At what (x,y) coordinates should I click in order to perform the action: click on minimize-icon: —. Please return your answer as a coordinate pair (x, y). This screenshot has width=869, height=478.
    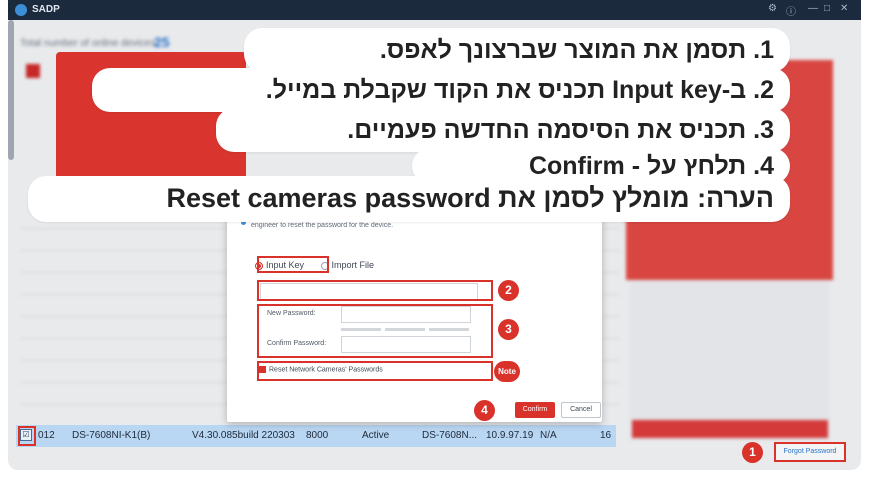
    Looking at the image, I should click on (813, 8).